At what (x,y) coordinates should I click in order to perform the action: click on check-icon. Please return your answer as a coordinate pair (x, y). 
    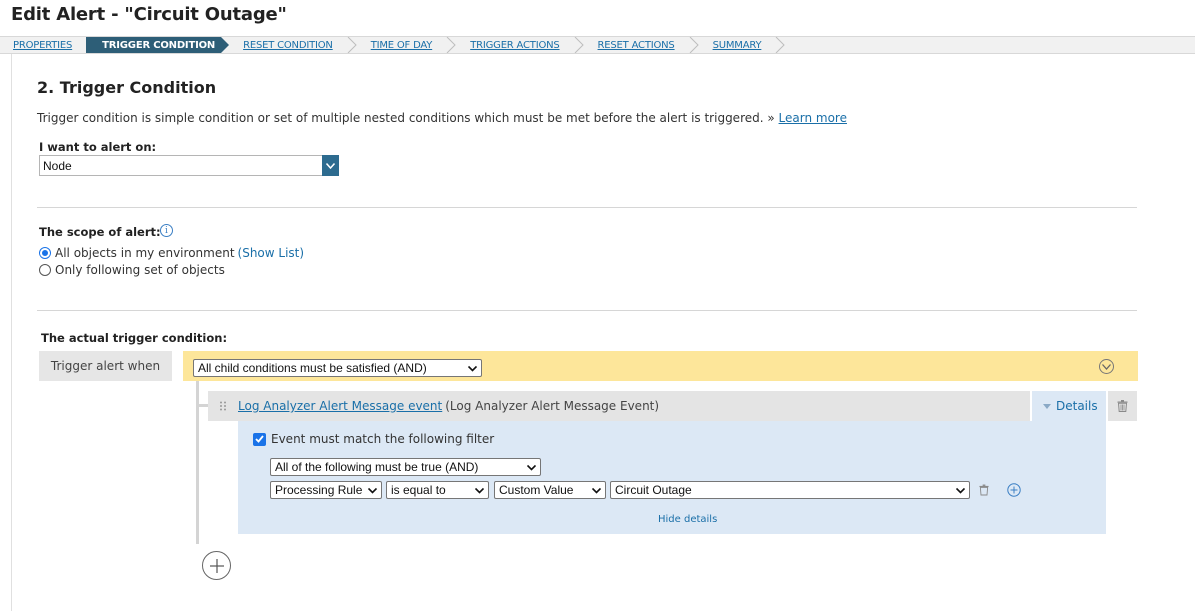
    Looking at the image, I should click on (259, 439).